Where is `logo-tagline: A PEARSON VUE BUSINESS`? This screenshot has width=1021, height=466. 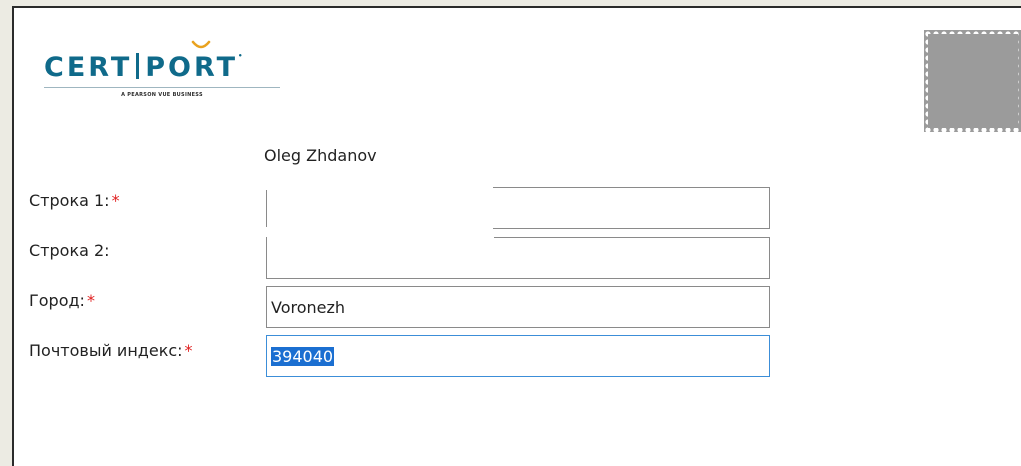
logo-tagline: A PEARSON VUE BUSINESS is located at coordinates (162, 95).